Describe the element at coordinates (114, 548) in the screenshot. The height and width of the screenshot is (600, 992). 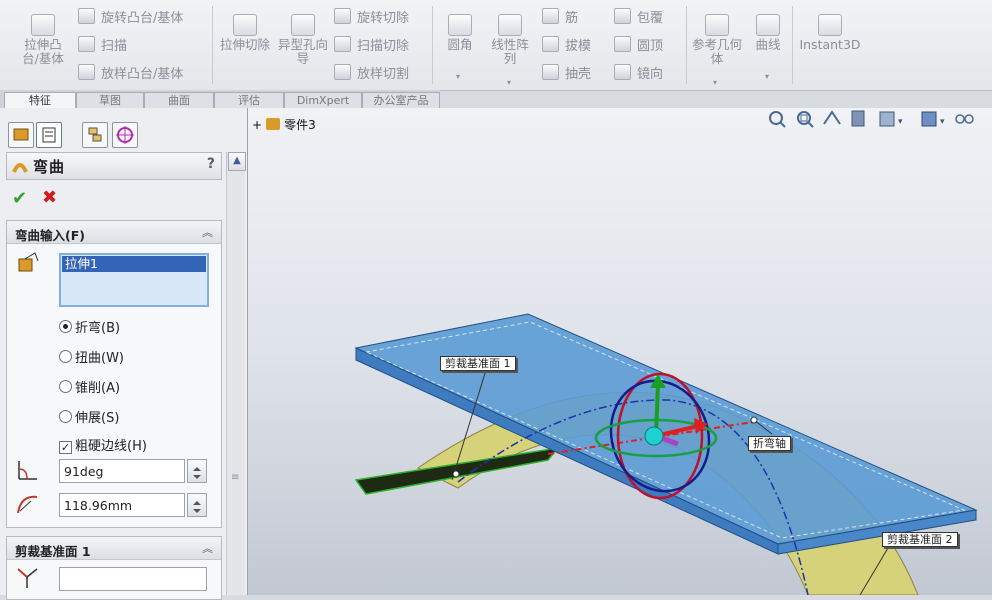
I see `trim-plane-1-header: 剪裁基准面 1 ︽` at that location.